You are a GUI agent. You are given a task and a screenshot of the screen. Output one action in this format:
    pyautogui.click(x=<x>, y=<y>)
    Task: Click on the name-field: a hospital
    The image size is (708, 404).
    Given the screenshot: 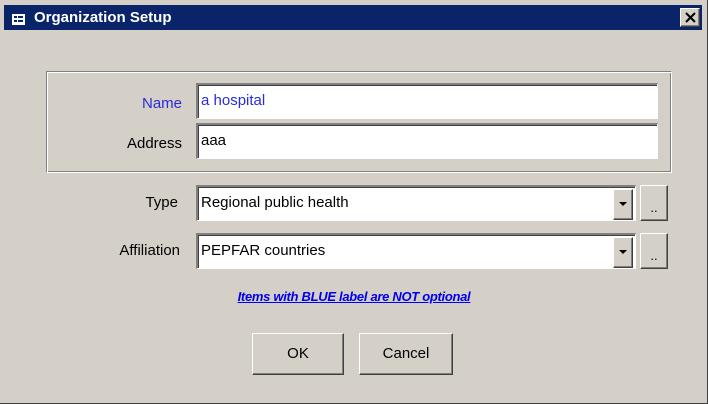 What is the action you would take?
    pyautogui.click(x=427, y=101)
    